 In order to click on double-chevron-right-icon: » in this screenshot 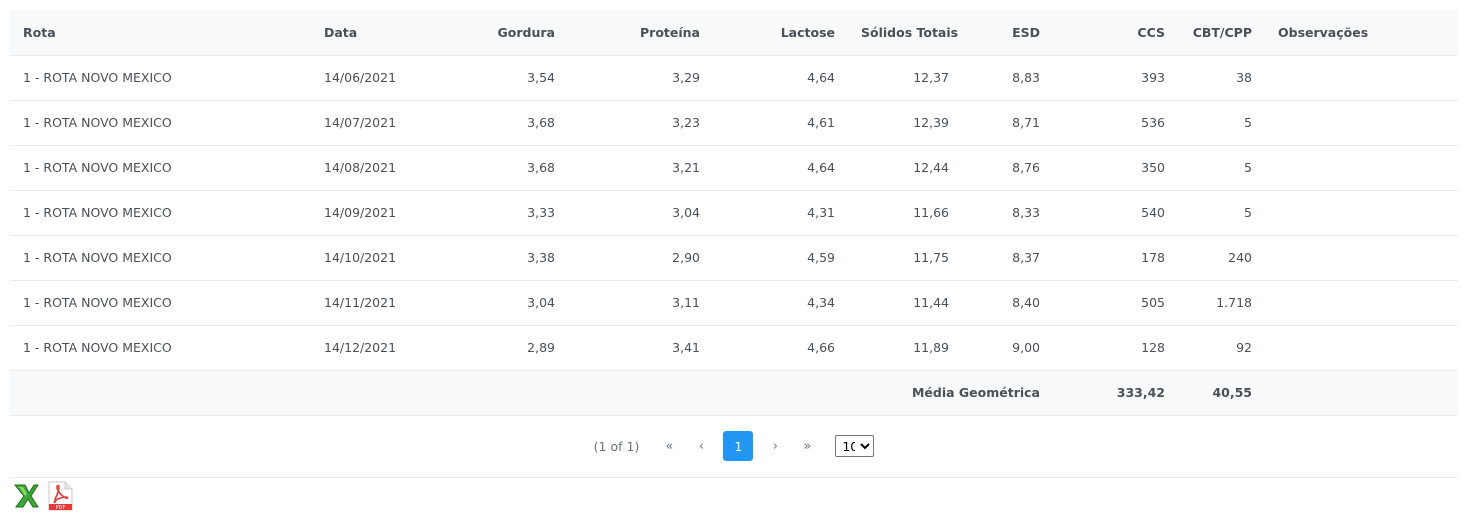, I will do `click(807, 446)`.